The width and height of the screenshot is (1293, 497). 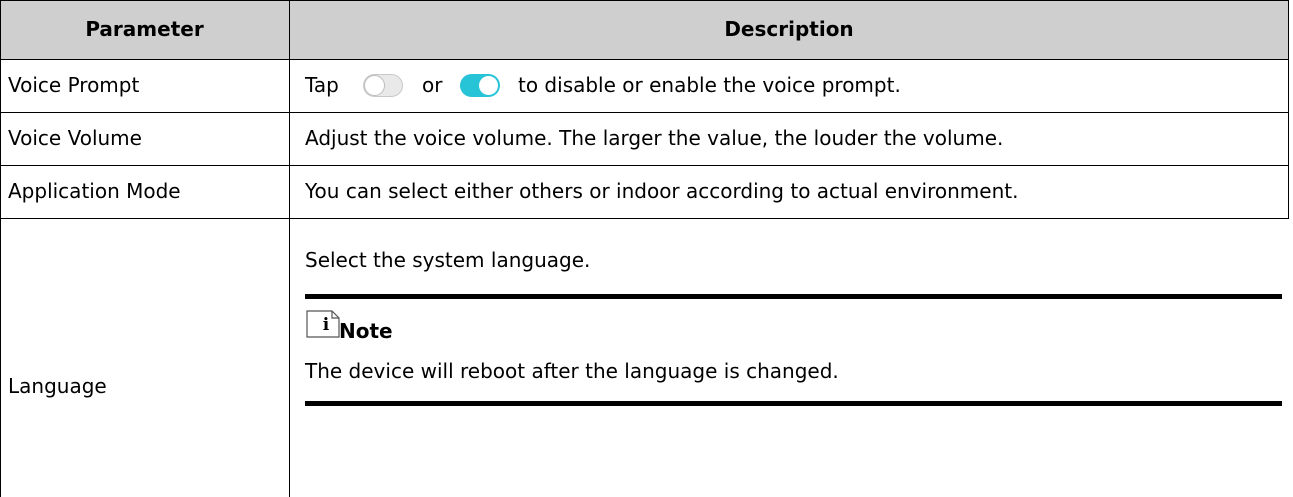 I want to click on table-cell-description: Select the system language., so click(x=448, y=260).